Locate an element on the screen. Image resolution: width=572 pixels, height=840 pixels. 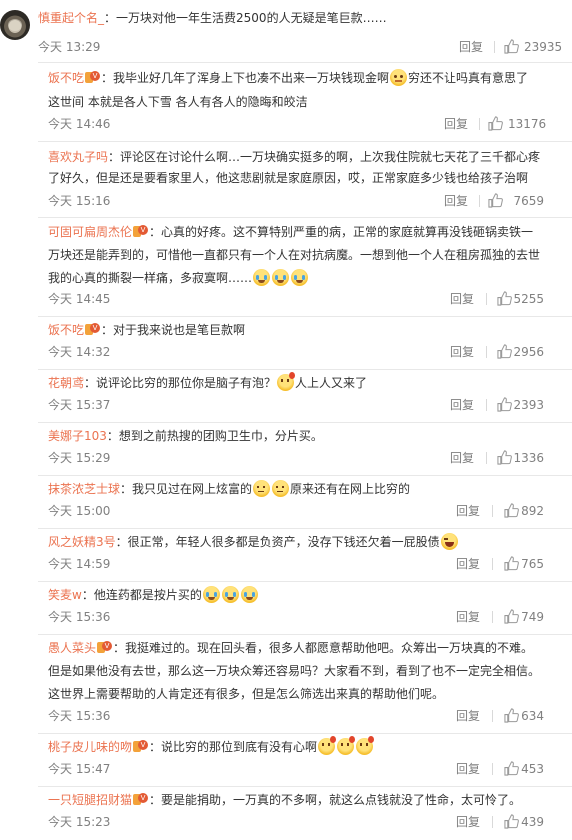
username: 笑麦w is located at coordinates (65, 595).